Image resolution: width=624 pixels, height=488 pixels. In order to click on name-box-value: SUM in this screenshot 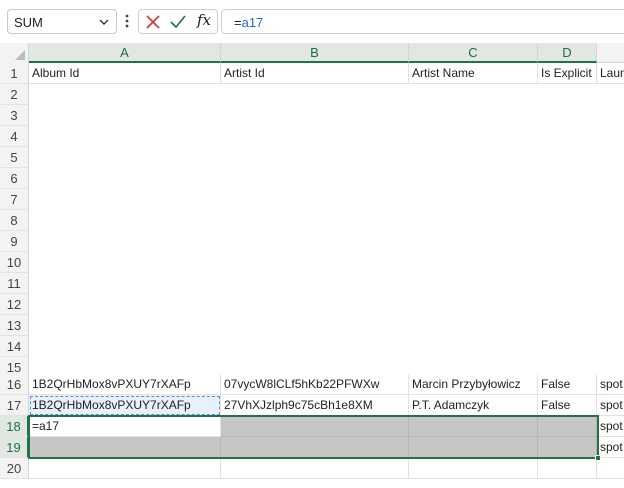, I will do `click(28, 22)`.